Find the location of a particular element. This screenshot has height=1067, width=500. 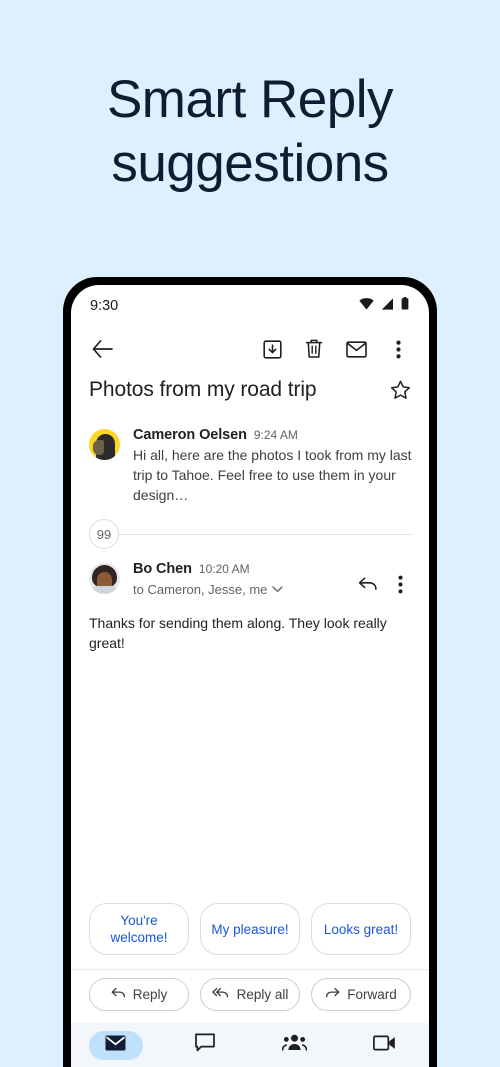

app-bar is located at coordinates (250, 349).